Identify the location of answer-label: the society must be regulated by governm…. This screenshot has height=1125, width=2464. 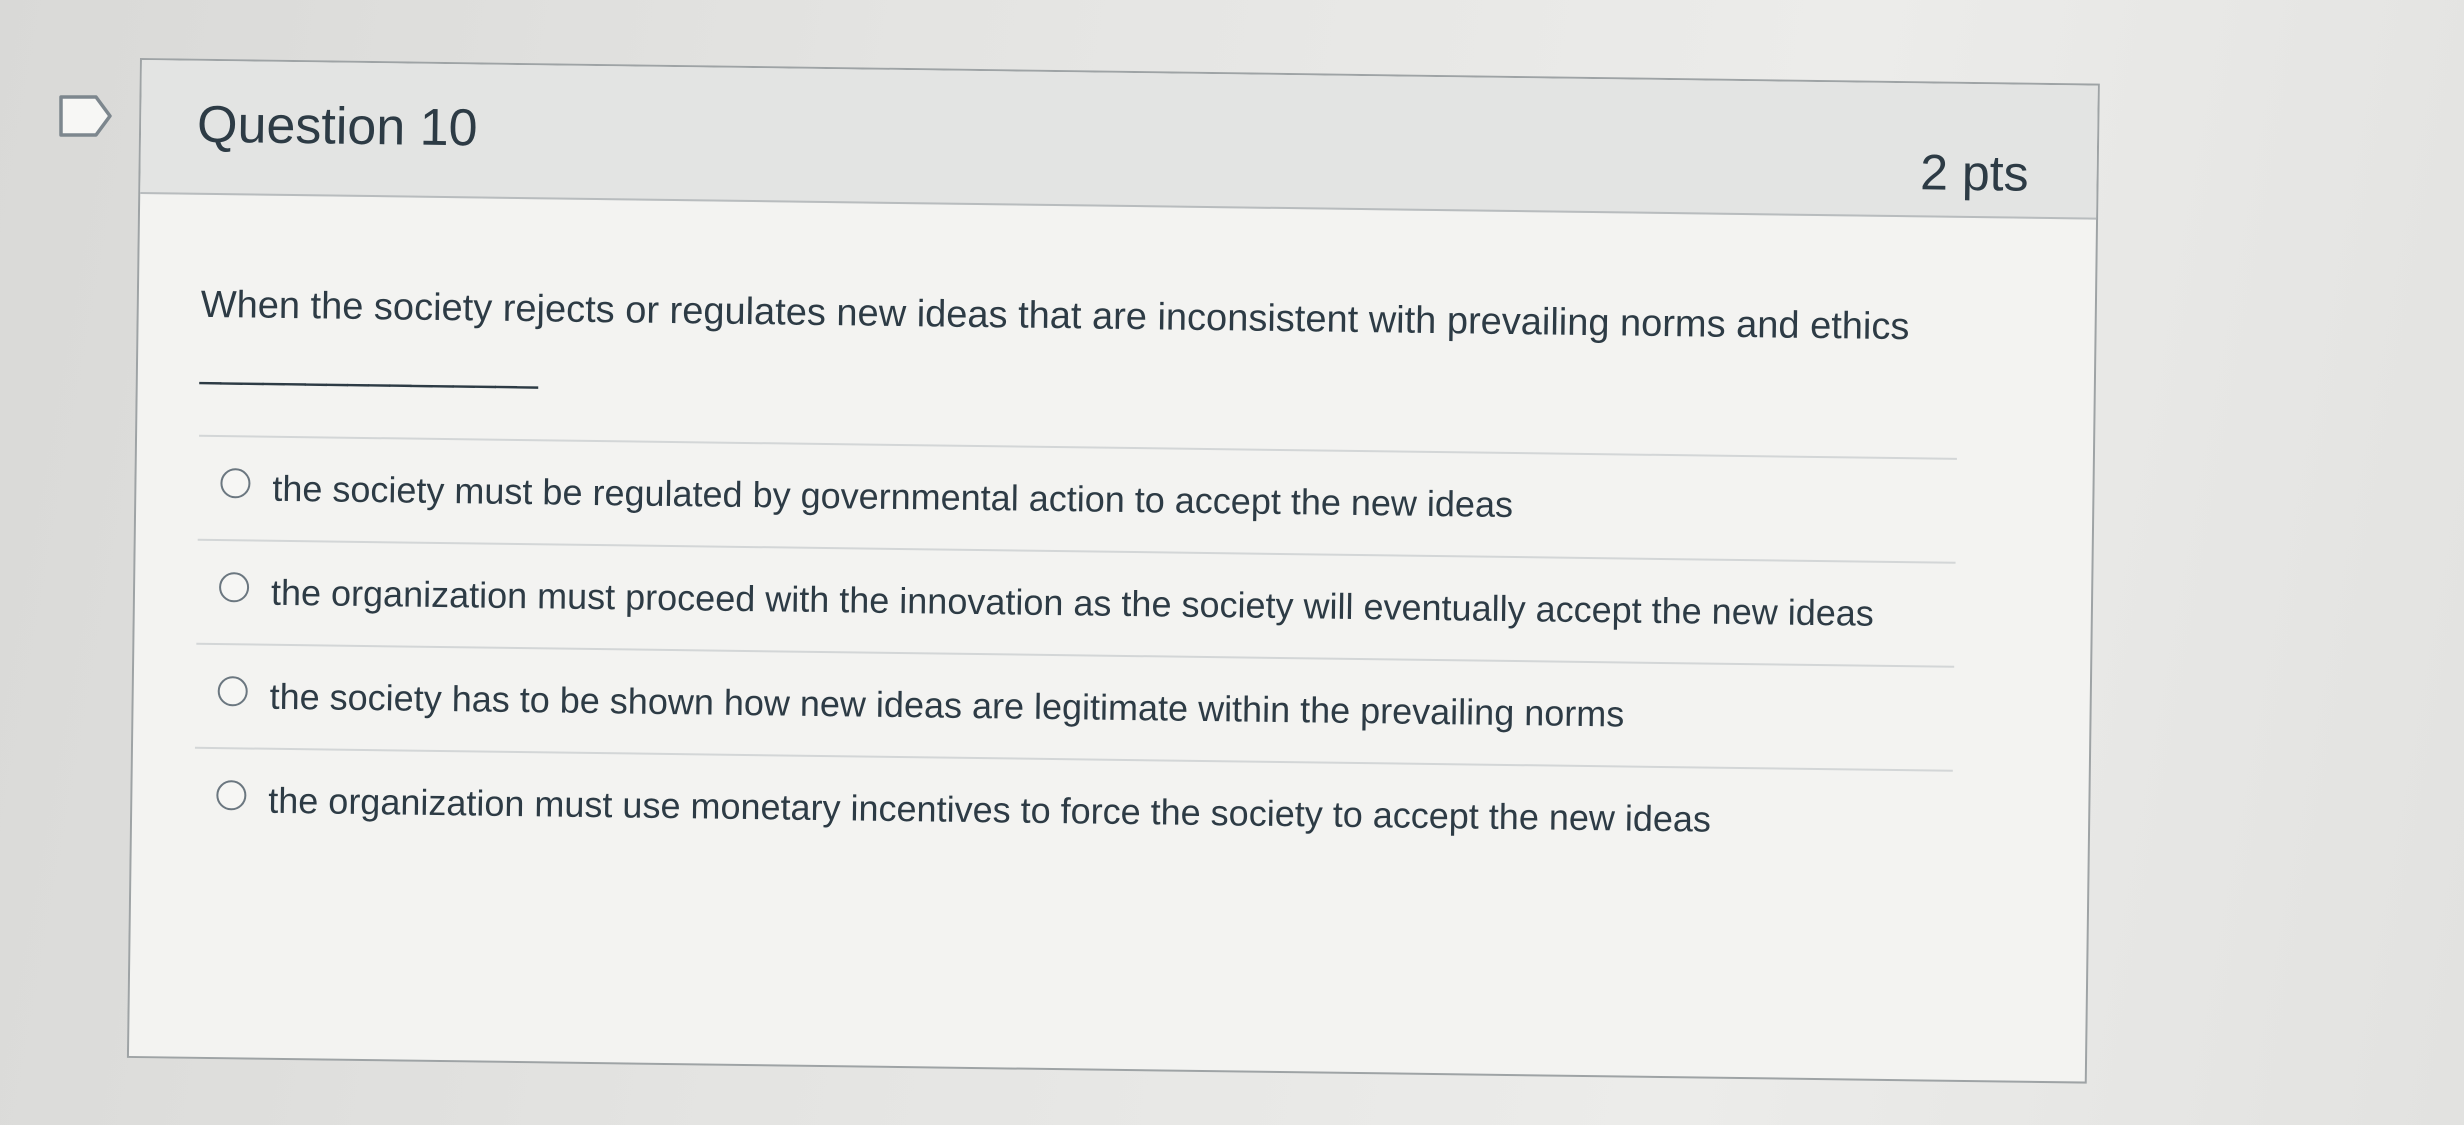
(892, 497).